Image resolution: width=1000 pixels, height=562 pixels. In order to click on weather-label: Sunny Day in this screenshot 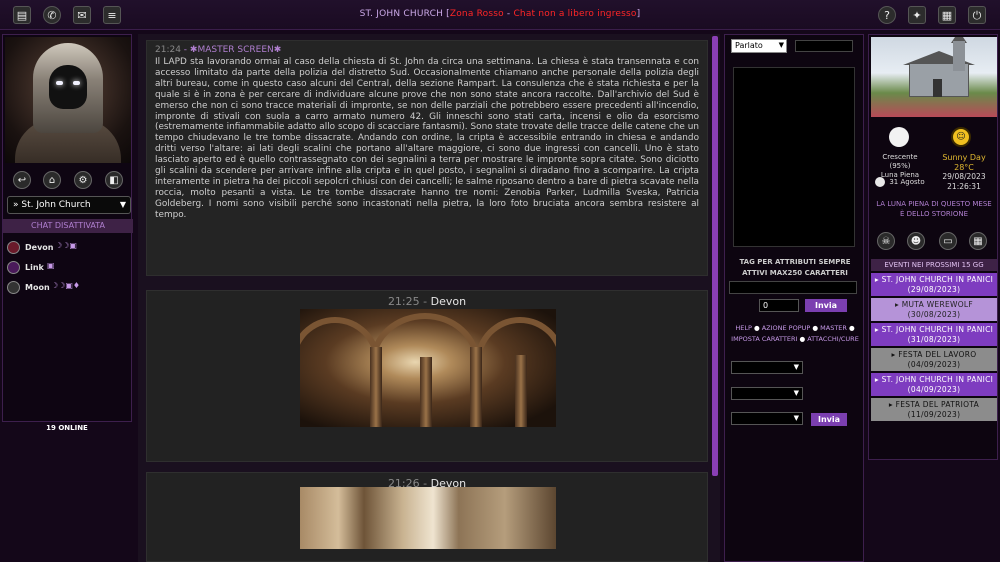, I will do `click(964, 157)`.